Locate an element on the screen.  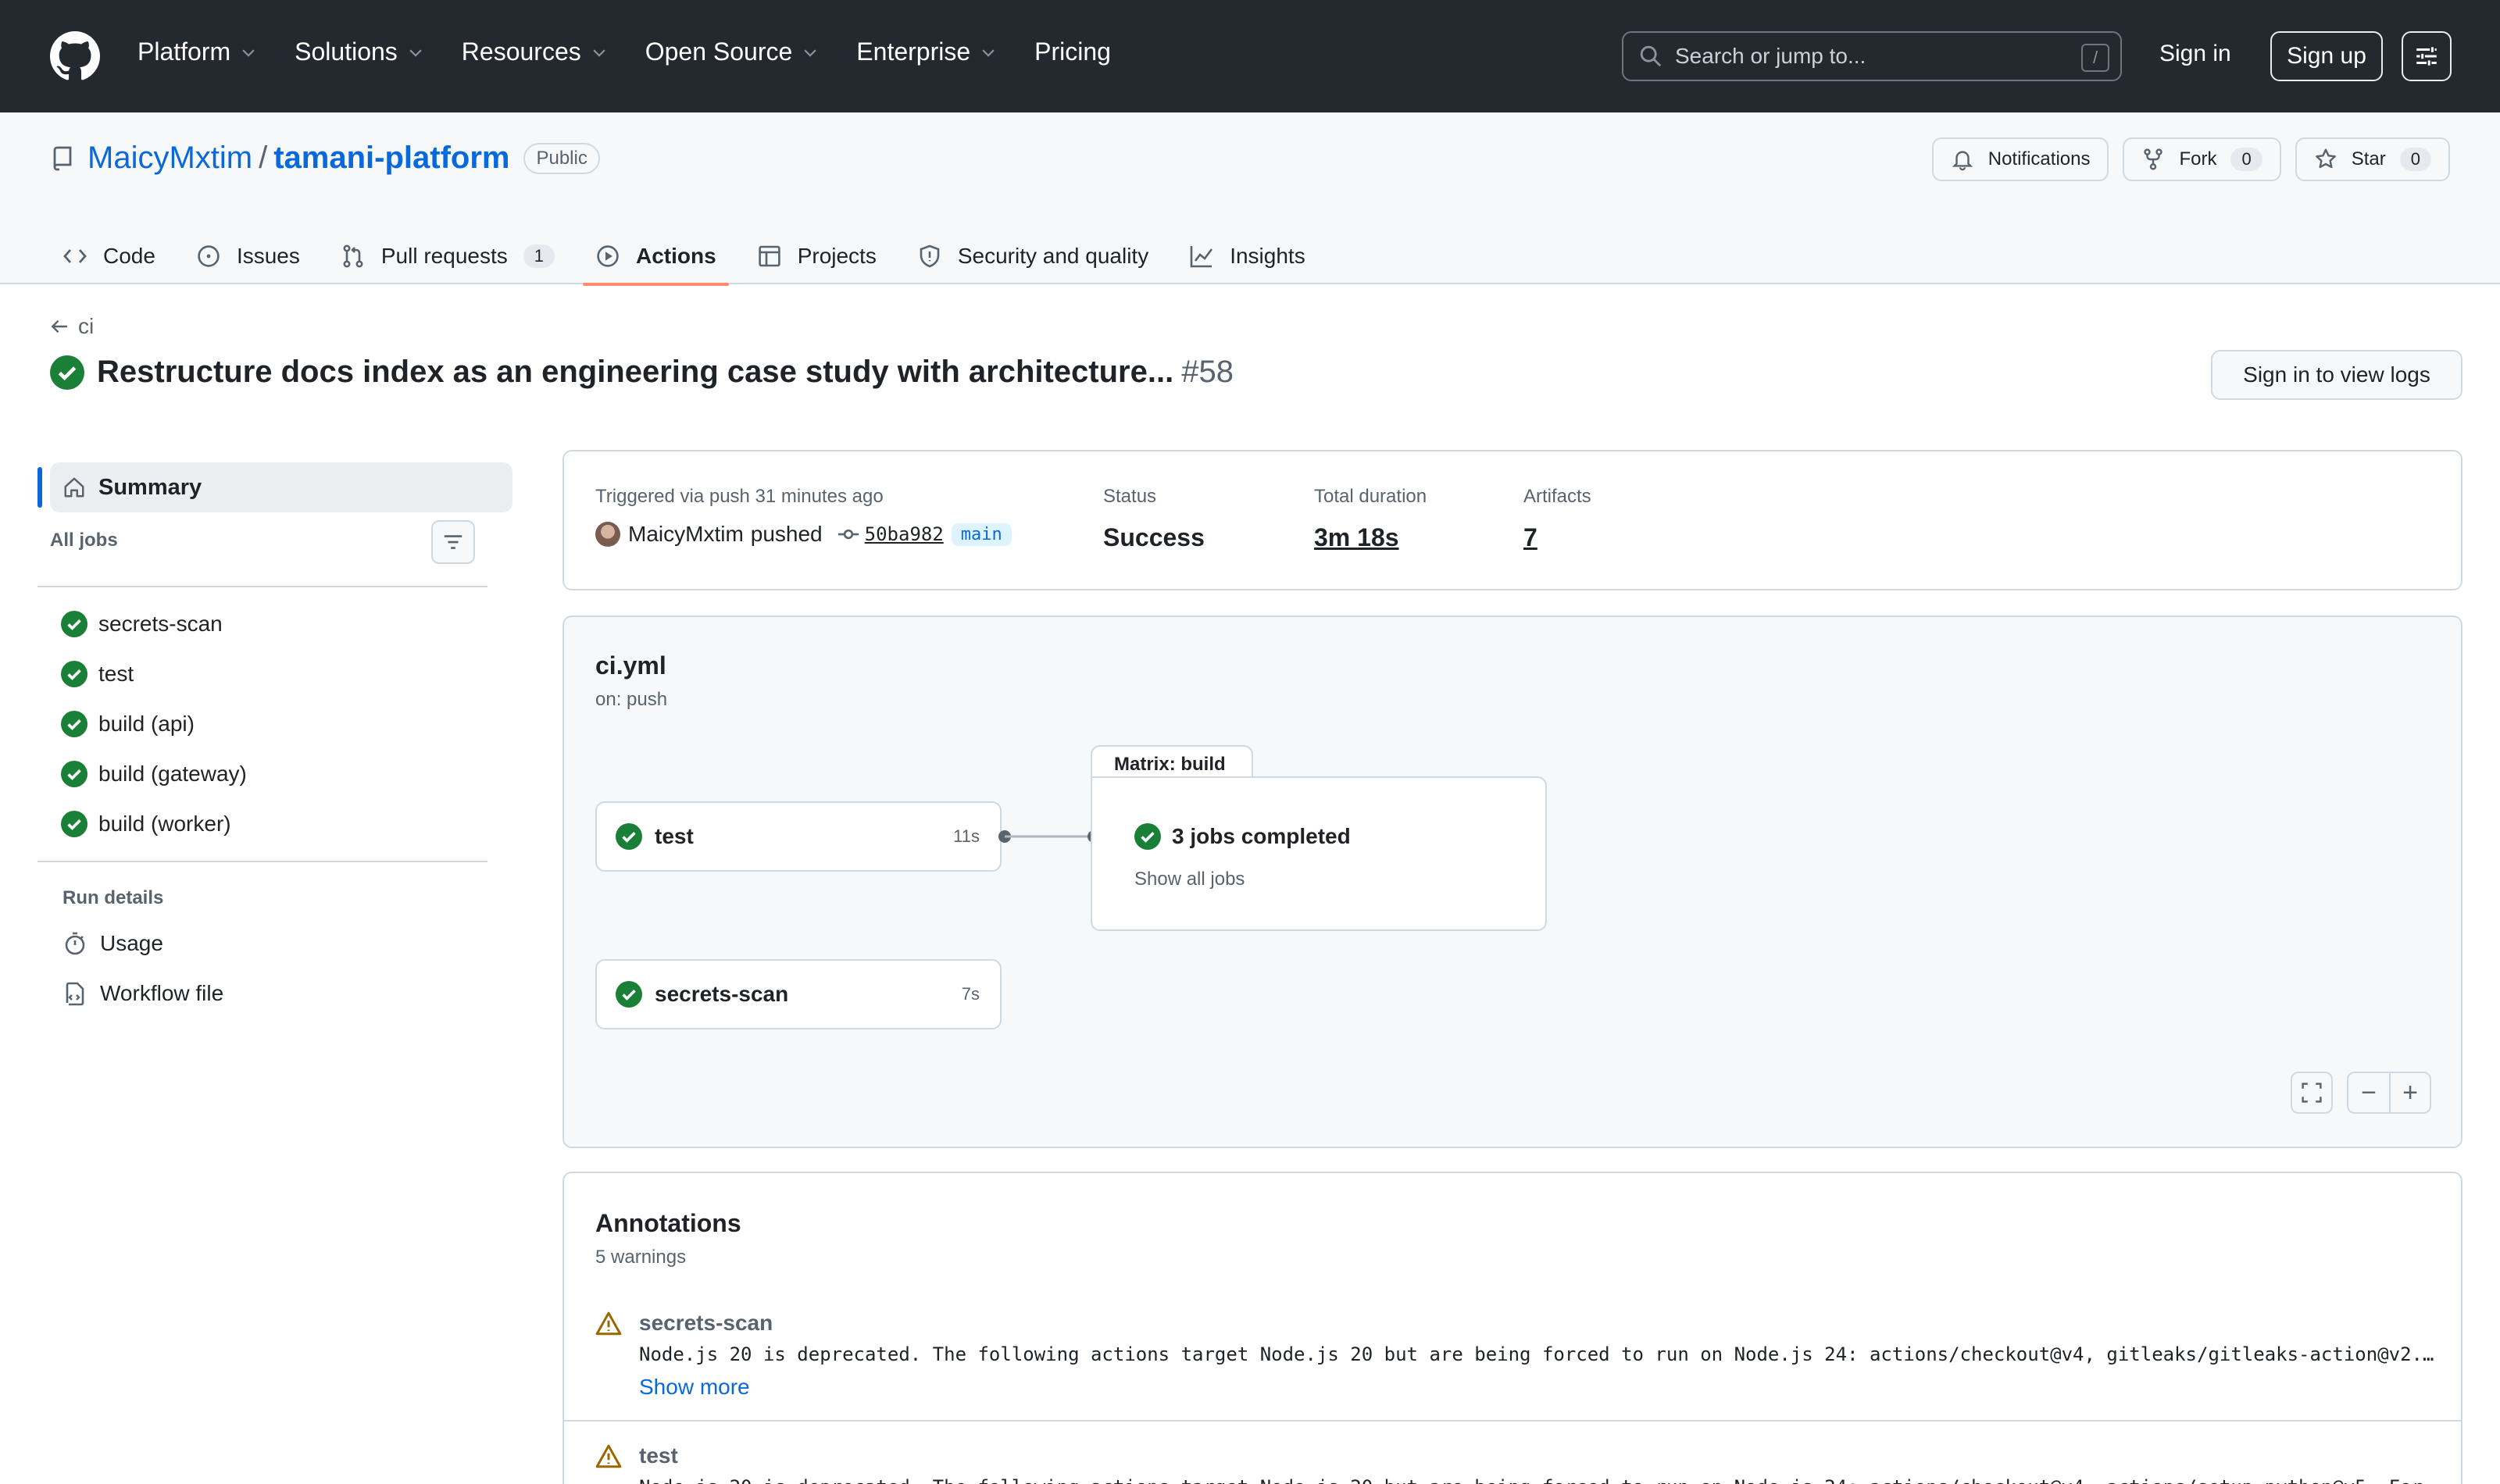
sidebar-job: test is located at coordinates (97, 674).